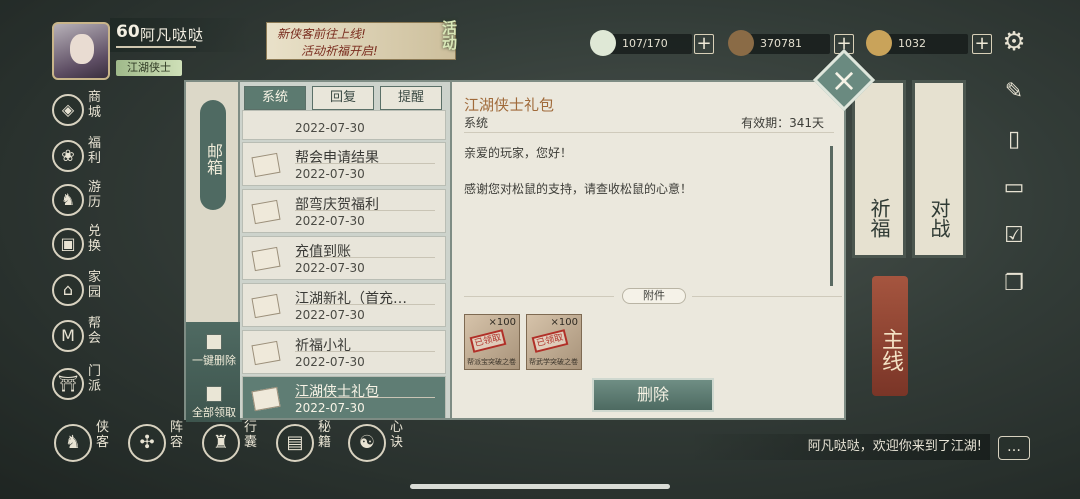  What do you see at coordinates (295, 443) in the screenshot?
I see `manual-icon: ▤` at bounding box center [295, 443].